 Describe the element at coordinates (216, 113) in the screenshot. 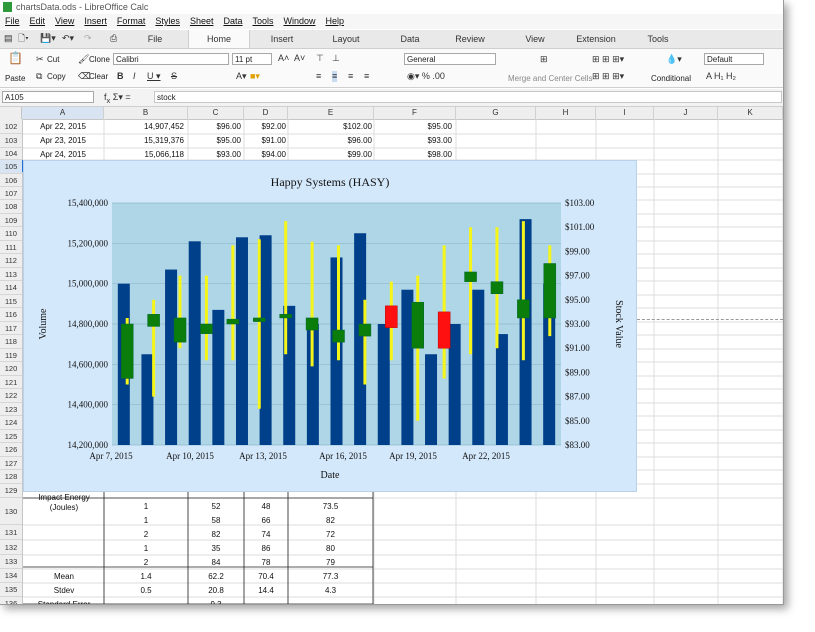

I see `column-header-c: C` at that location.